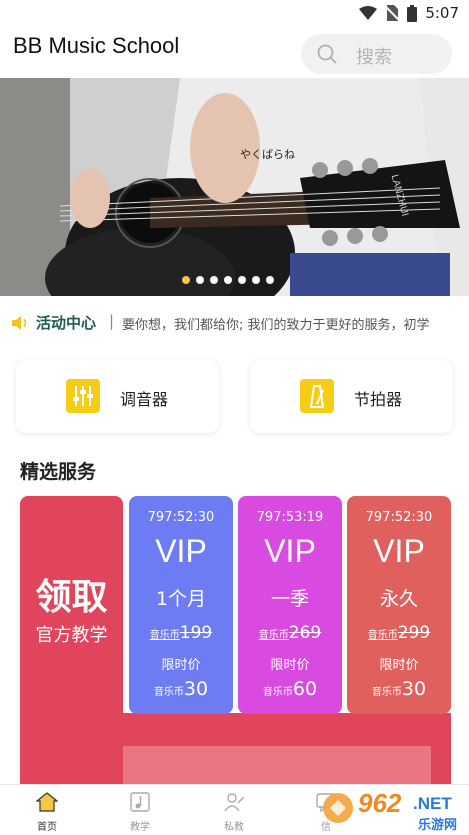 This screenshot has height=835, width=469. I want to click on vip-period: 一季, so click(289, 599).